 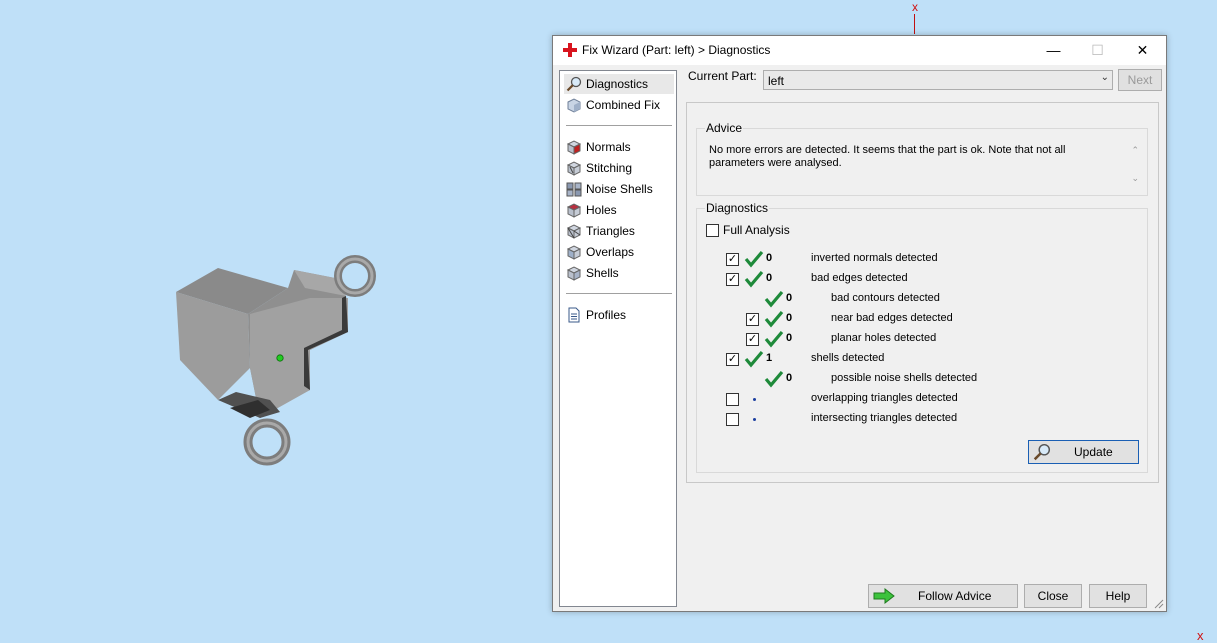 I want to click on nav-item-combined-fix: Combined Fix, so click(x=619, y=105).